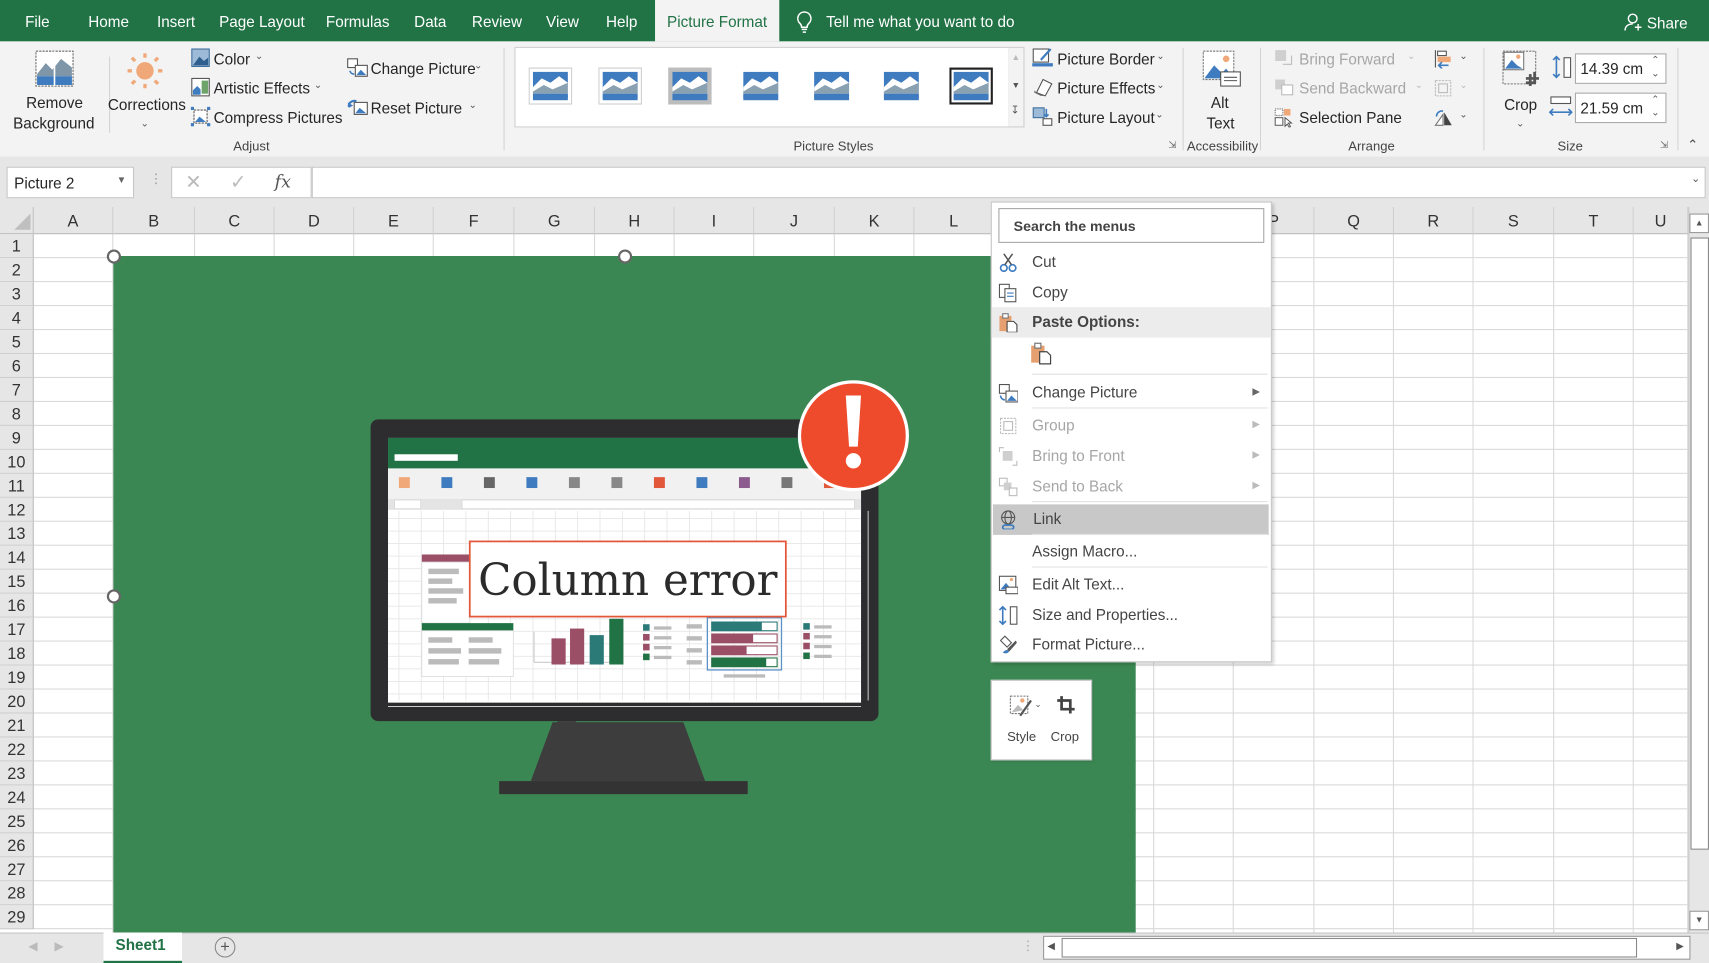 This screenshot has width=1709, height=963. What do you see at coordinates (1699, 543) in the screenshot?
I see `vertical-scroll-thumb` at bounding box center [1699, 543].